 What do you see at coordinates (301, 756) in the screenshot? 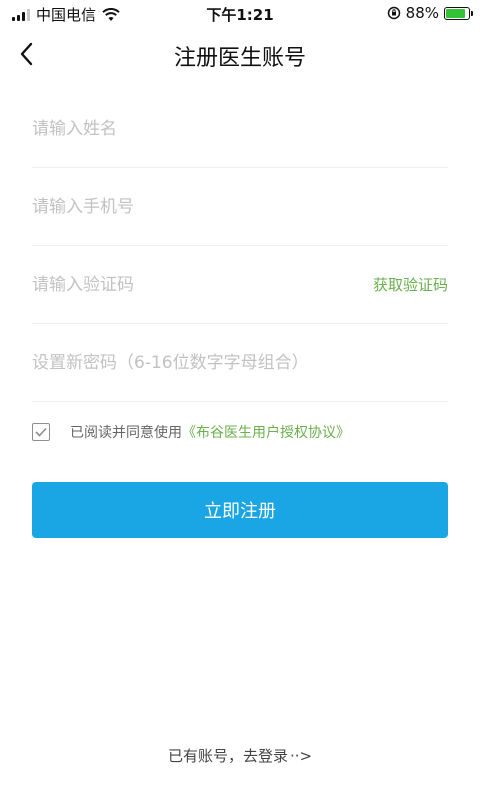
I see `login-arrow-icon: ··>` at bounding box center [301, 756].